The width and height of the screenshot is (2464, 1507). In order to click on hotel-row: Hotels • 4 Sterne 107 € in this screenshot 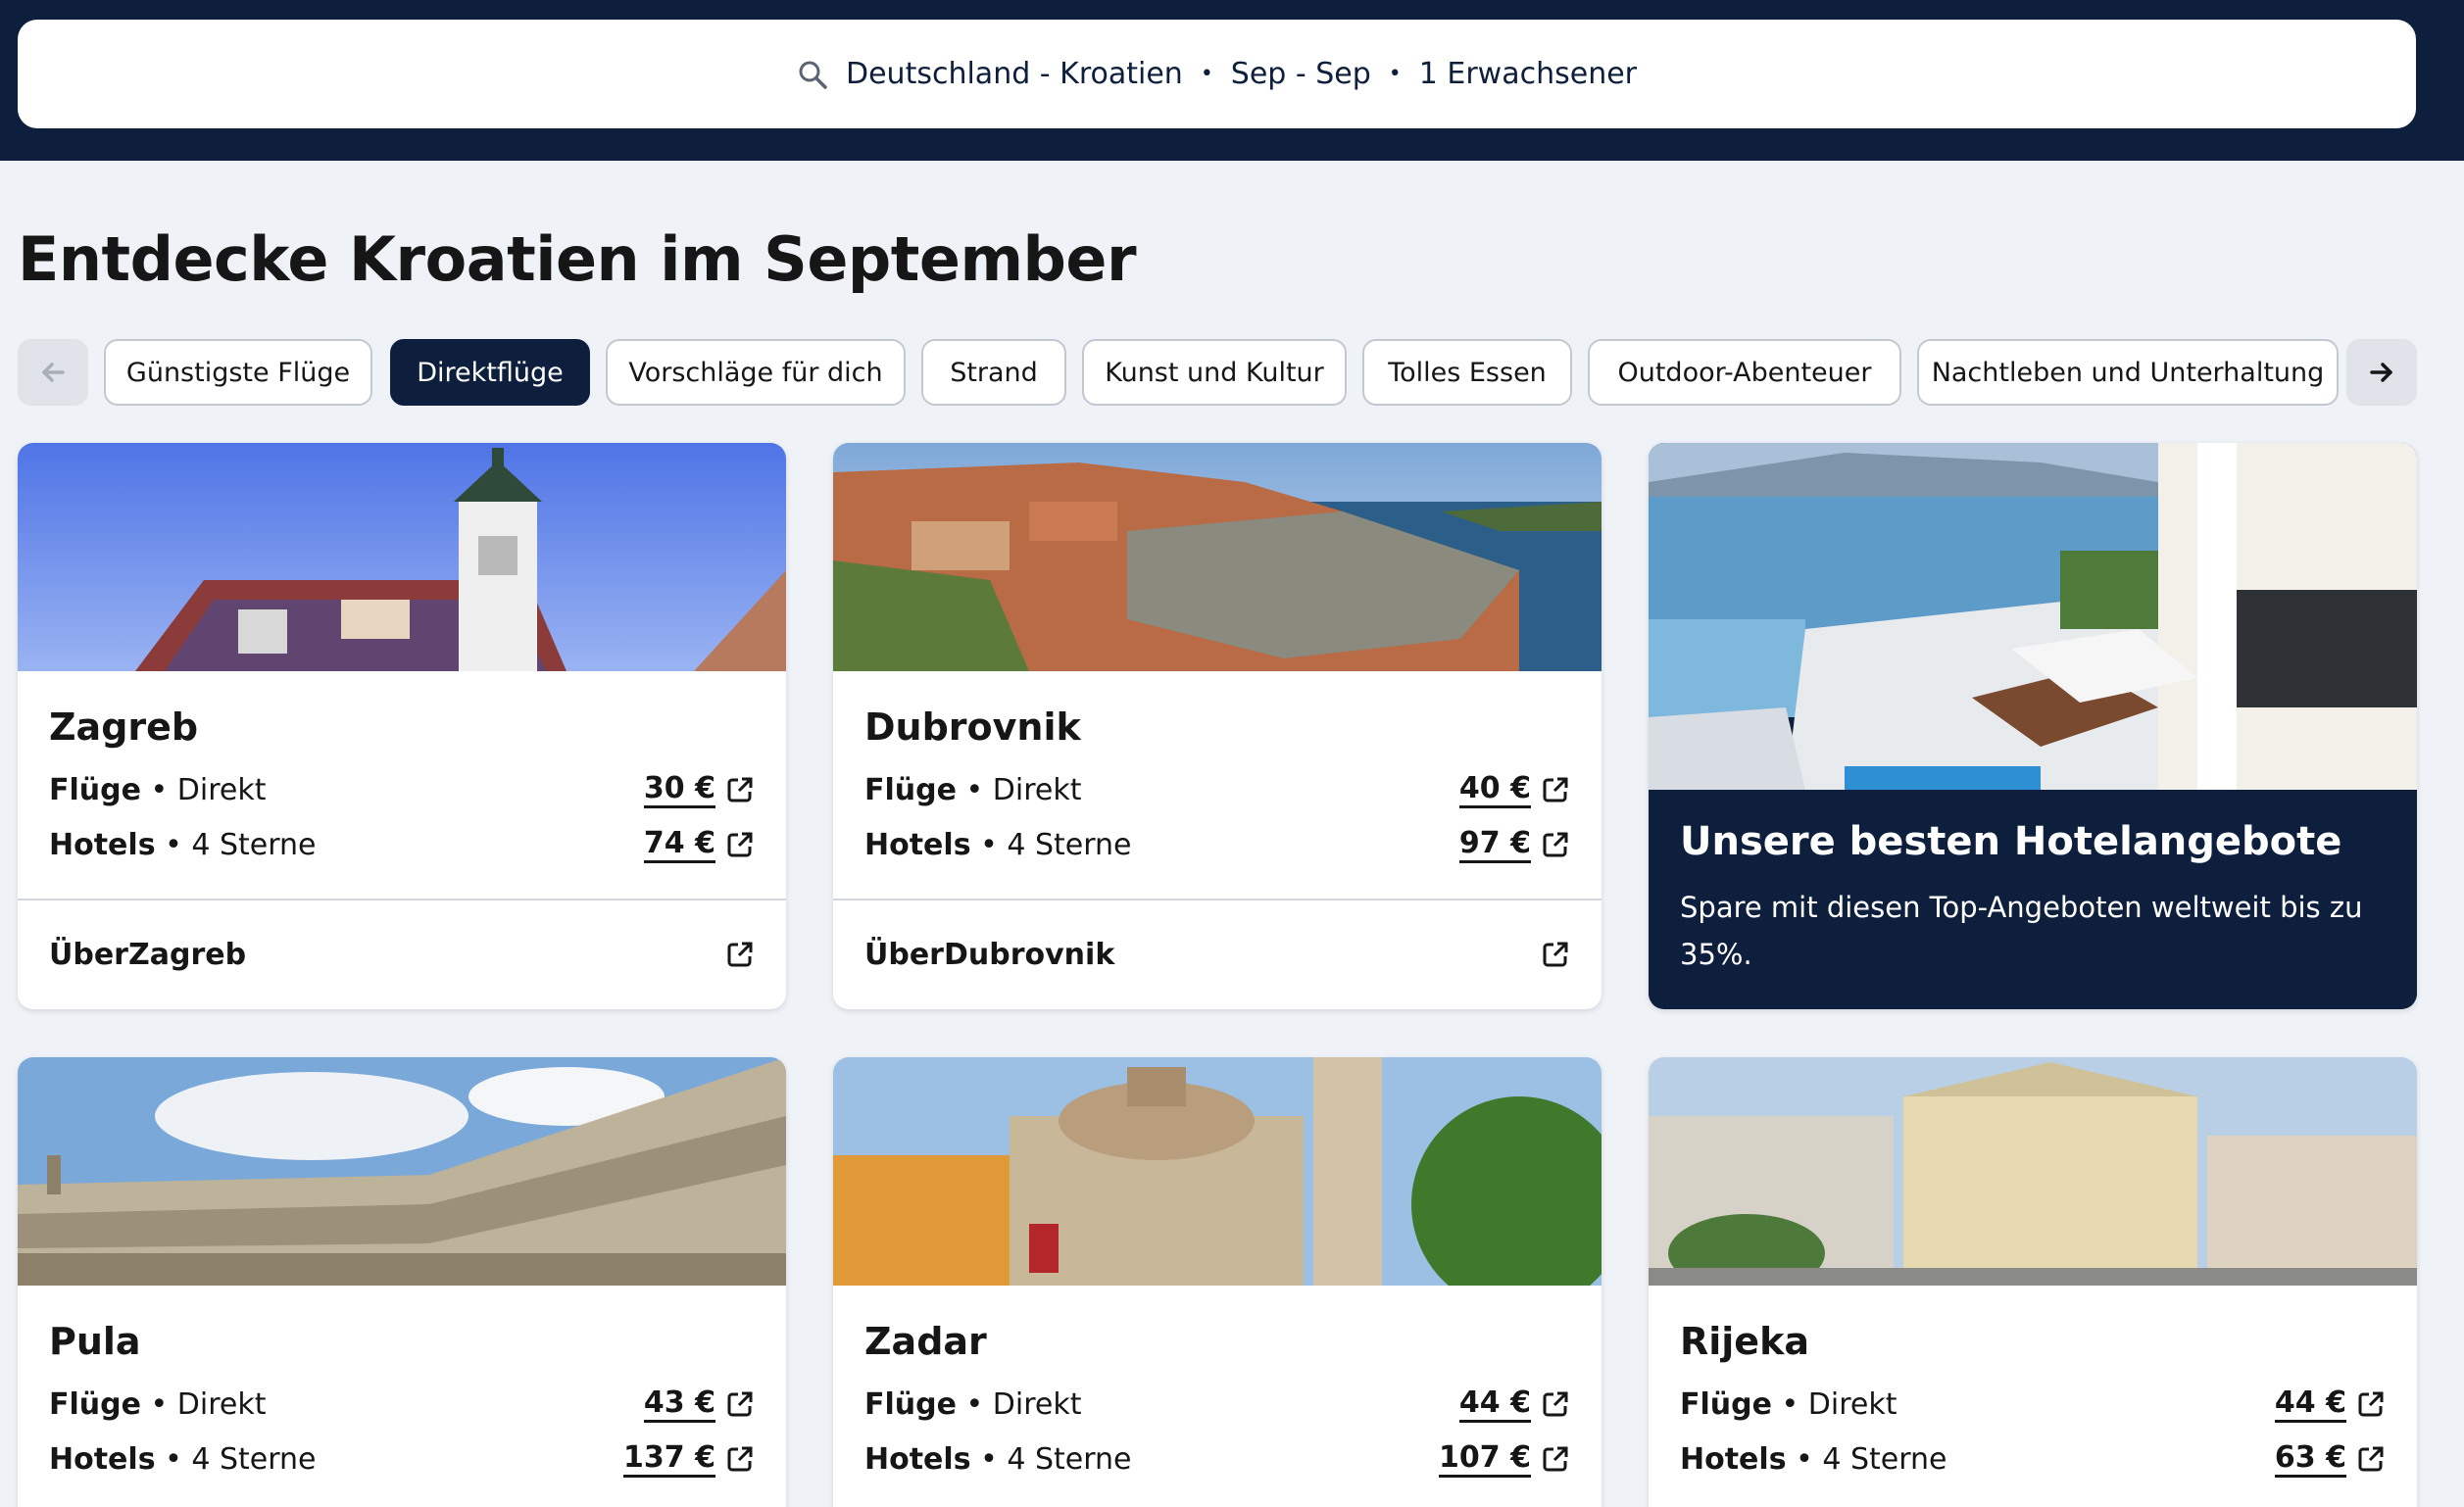, I will do `click(1217, 1459)`.